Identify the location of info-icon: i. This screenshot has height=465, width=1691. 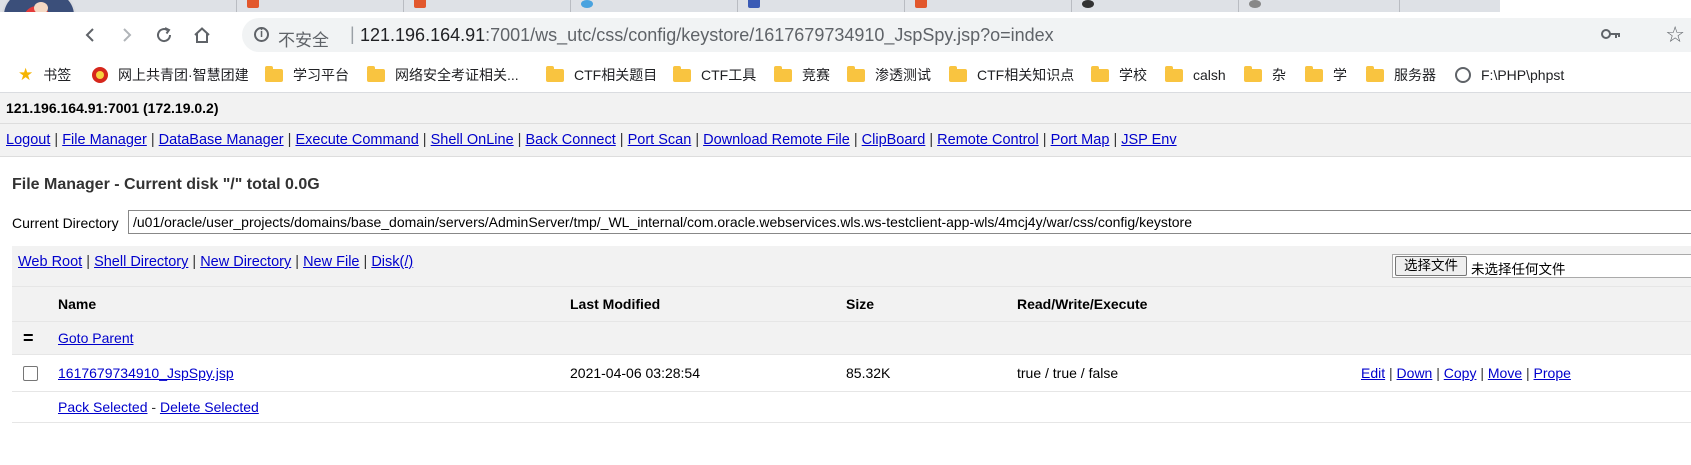
(261, 34).